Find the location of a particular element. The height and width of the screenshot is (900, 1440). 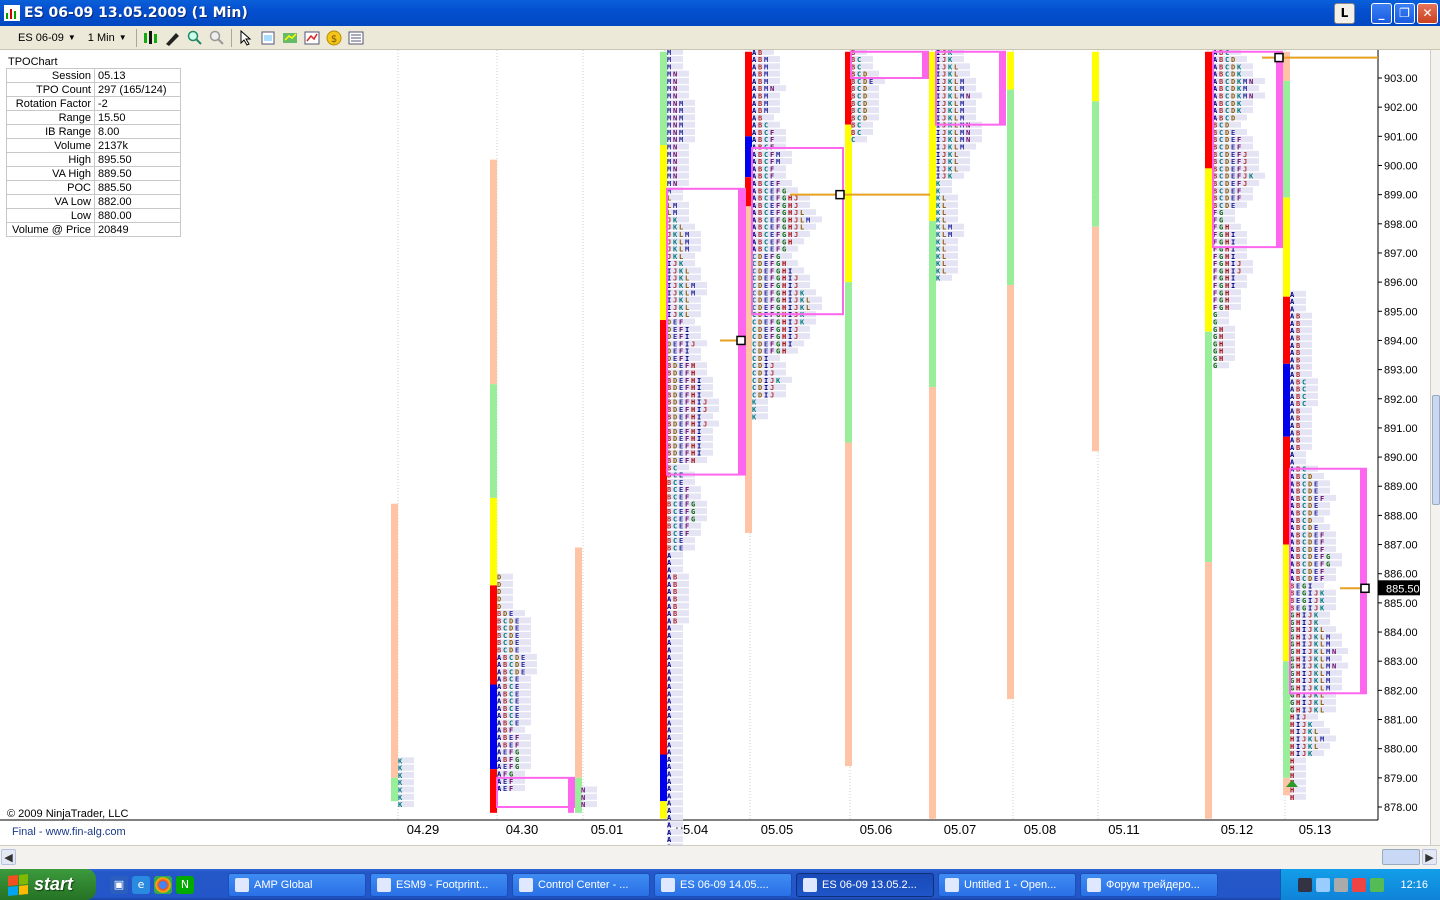

cursor-icon is located at coordinates (246, 38).